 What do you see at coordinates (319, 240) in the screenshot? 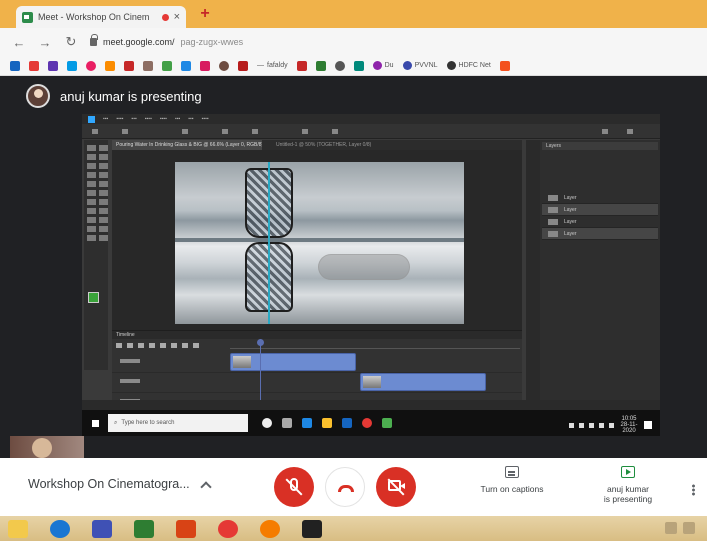
I see `image-horizon` at bounding box center [319, 240].